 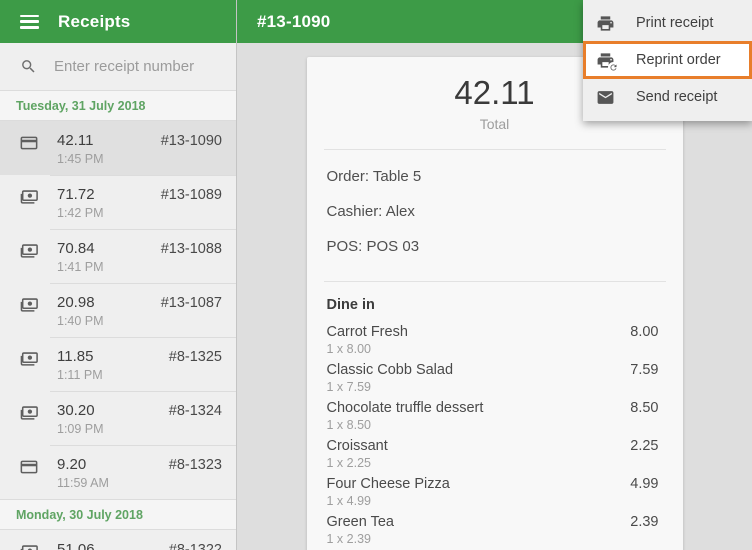 What do you see at coordinates (493, 381) in the screenshot?
I see `line-item: Classic Cobb Salad 1 x 7.59 7.59` at bounding box center [493, 381].